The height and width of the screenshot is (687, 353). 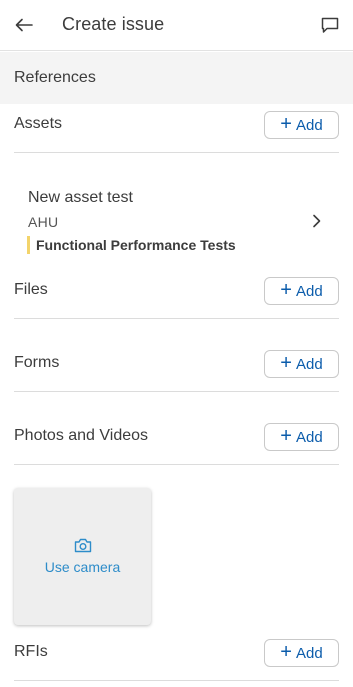 I want to click on forms-label: Forms, so click(x=37, y=362).